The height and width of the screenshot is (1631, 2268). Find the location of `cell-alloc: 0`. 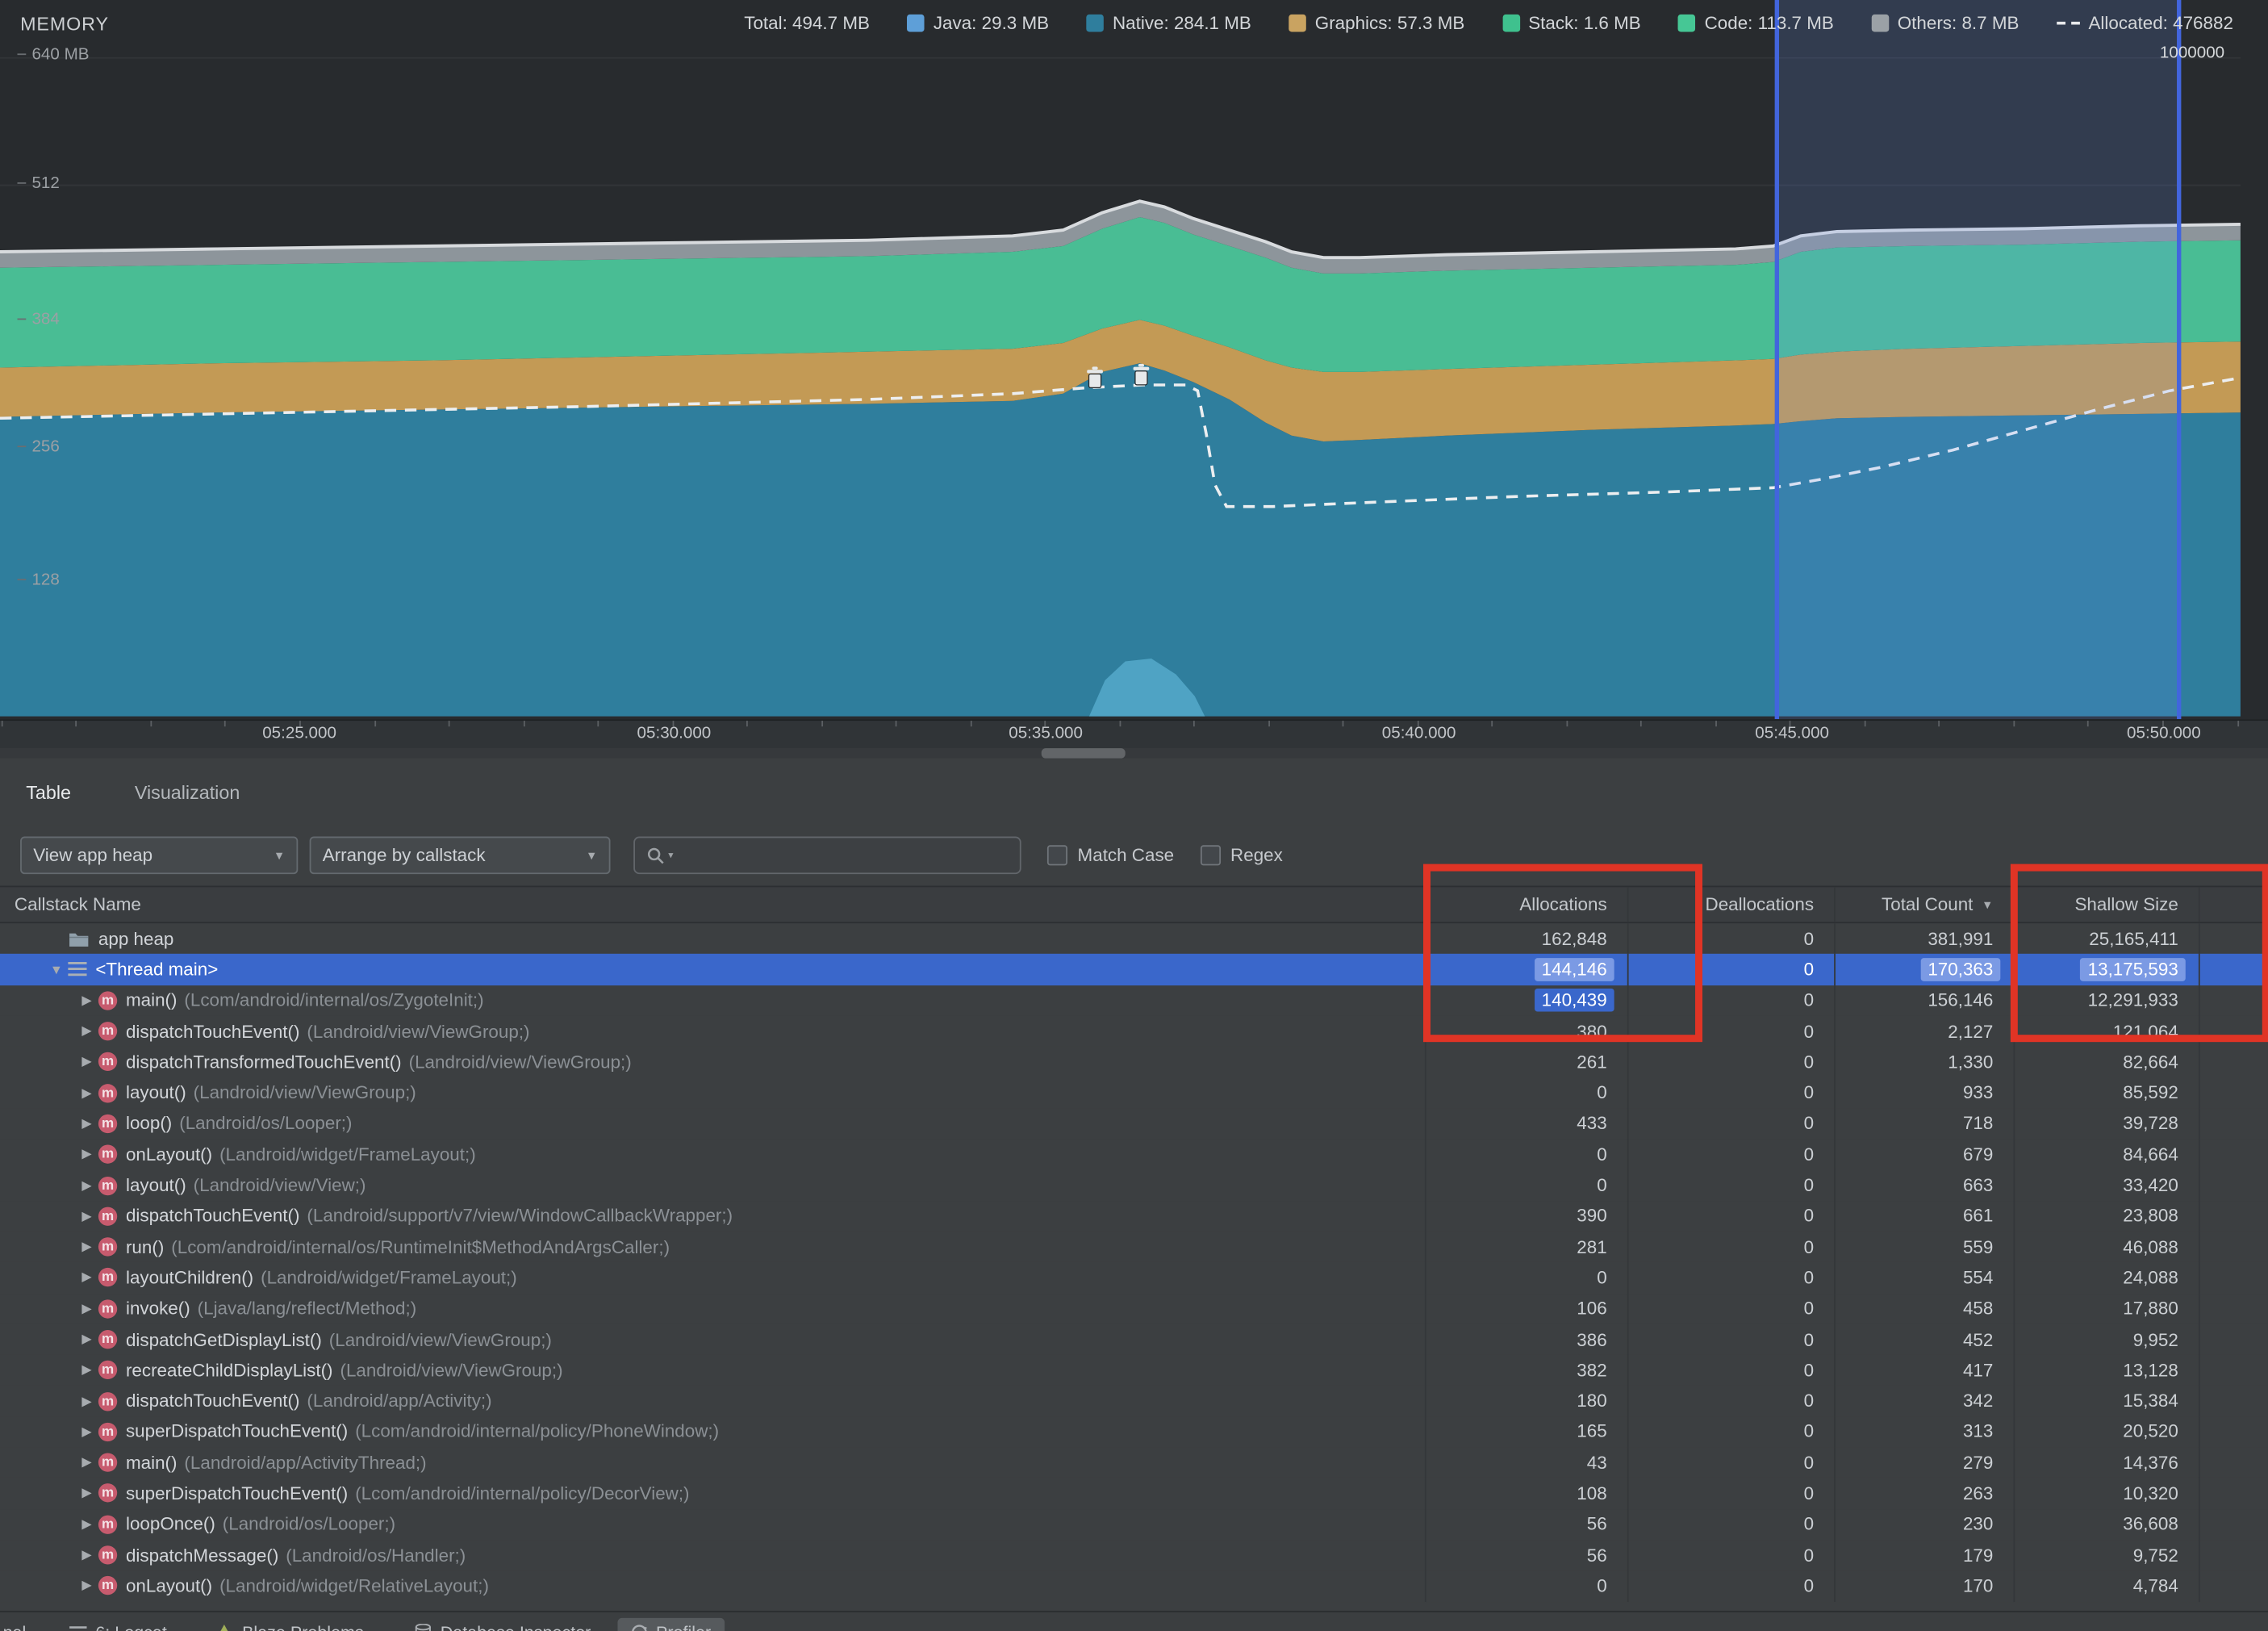

cell-alloc: 0 is located at coordinates (1525, 1093).